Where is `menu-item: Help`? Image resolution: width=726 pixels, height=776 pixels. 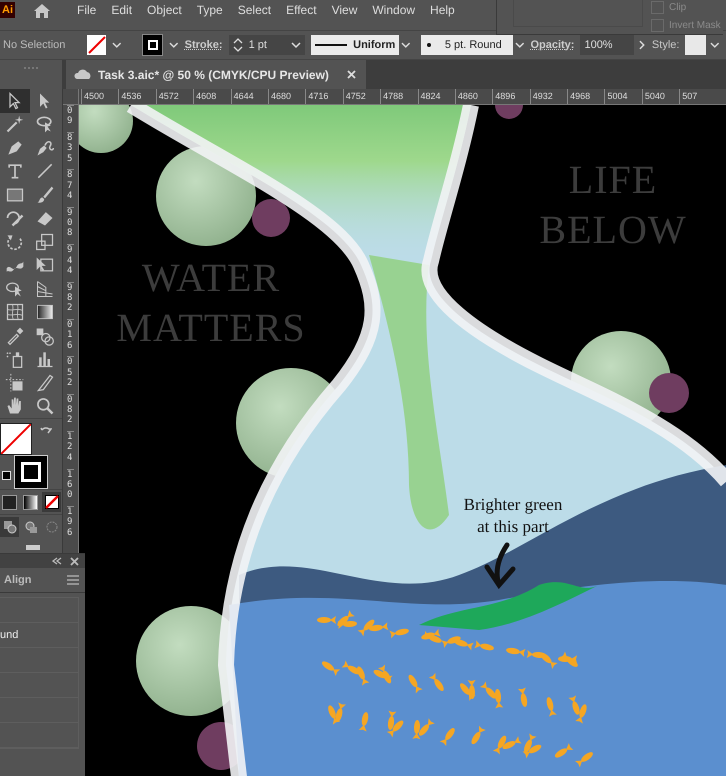
menu-item: Help is located at coordinates (442, 10).